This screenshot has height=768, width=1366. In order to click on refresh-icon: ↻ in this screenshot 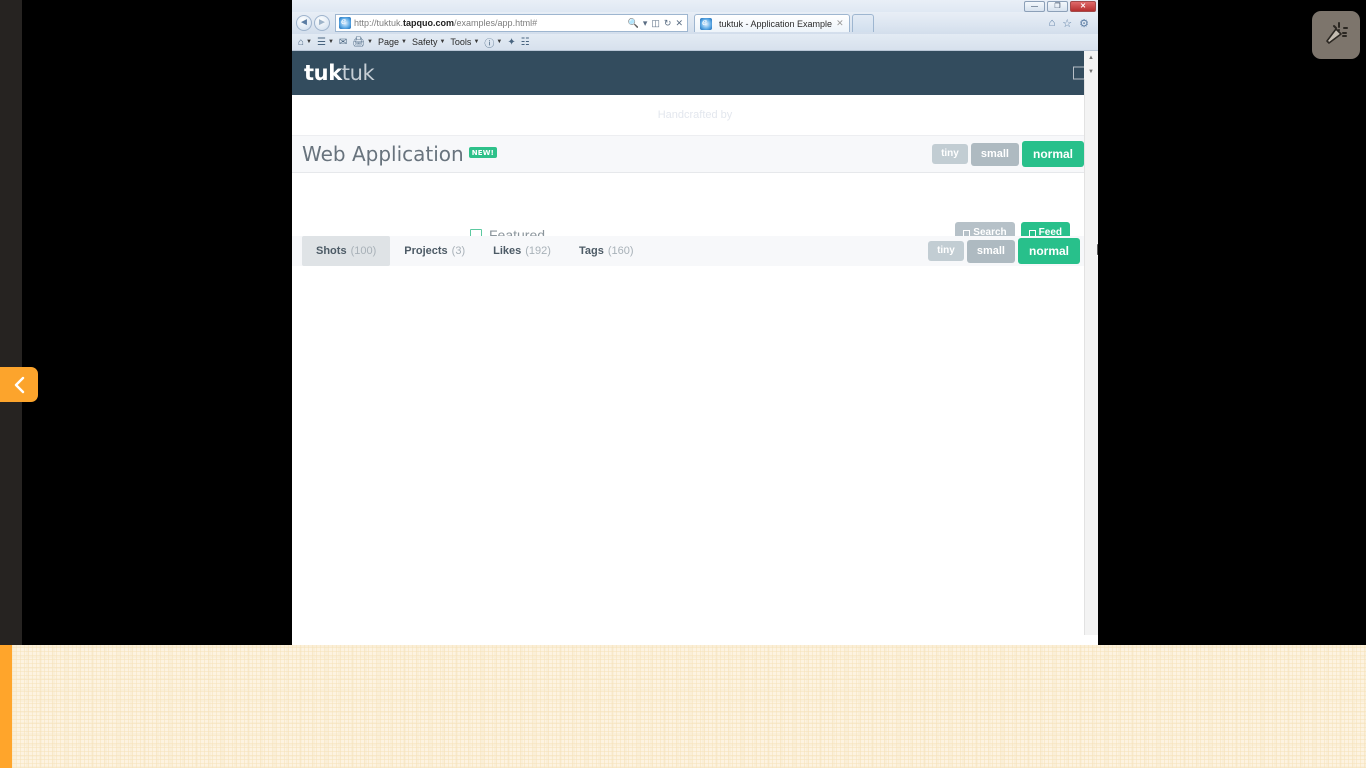, I will do `click(668, 23)`.